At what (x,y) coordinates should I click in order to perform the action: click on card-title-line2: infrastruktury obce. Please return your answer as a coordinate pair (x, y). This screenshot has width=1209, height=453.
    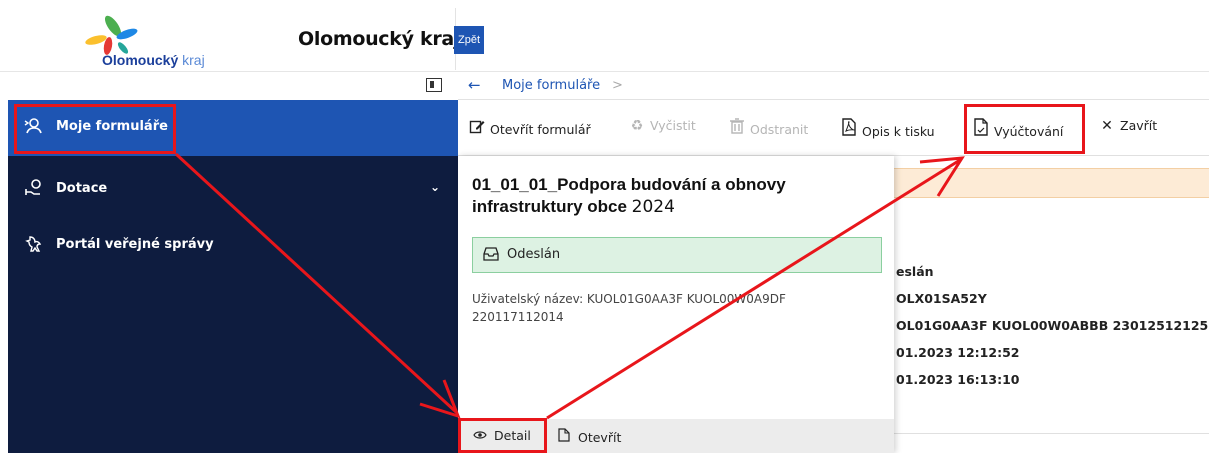
    Looking at the image, I should click on (549, 206).